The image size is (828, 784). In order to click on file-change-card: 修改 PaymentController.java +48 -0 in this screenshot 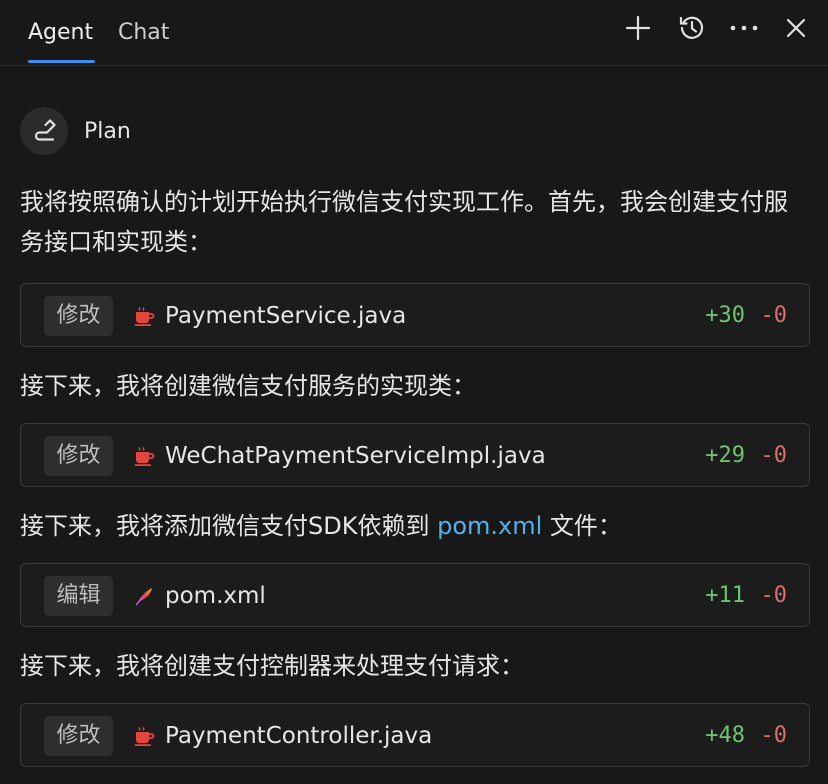, I will do `click(415, 735)`.